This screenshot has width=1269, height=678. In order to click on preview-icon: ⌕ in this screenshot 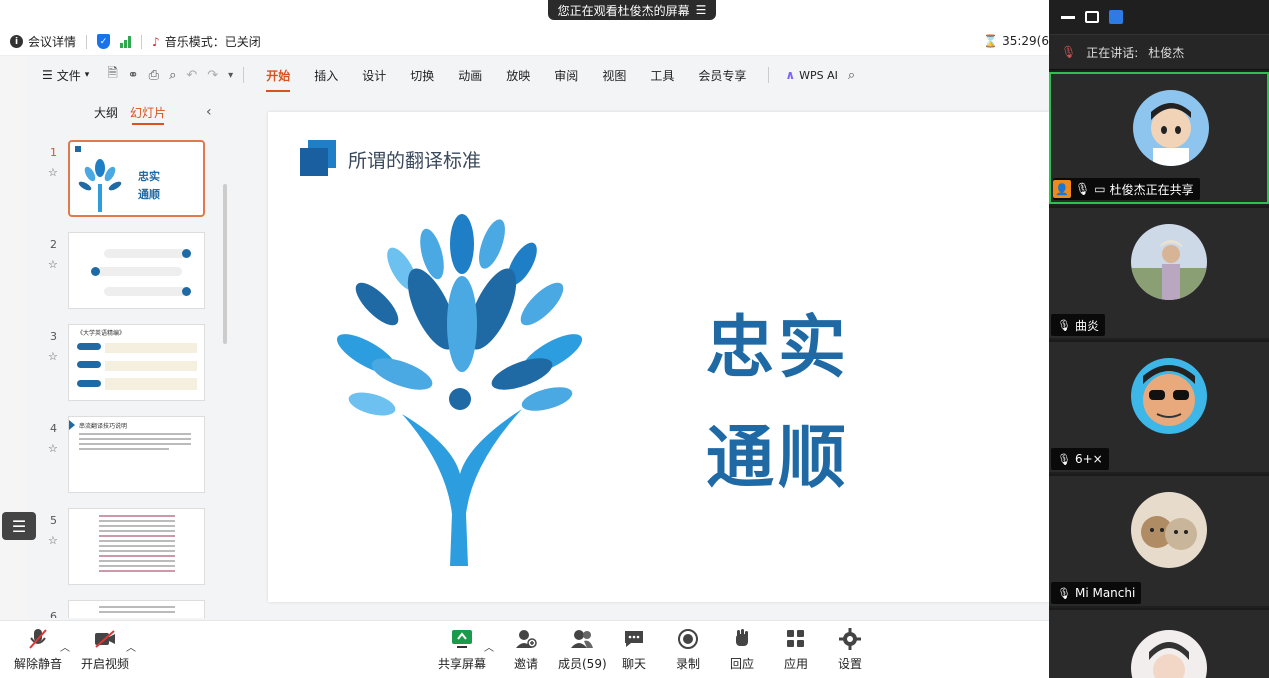, I will do `click(172, 75)`.